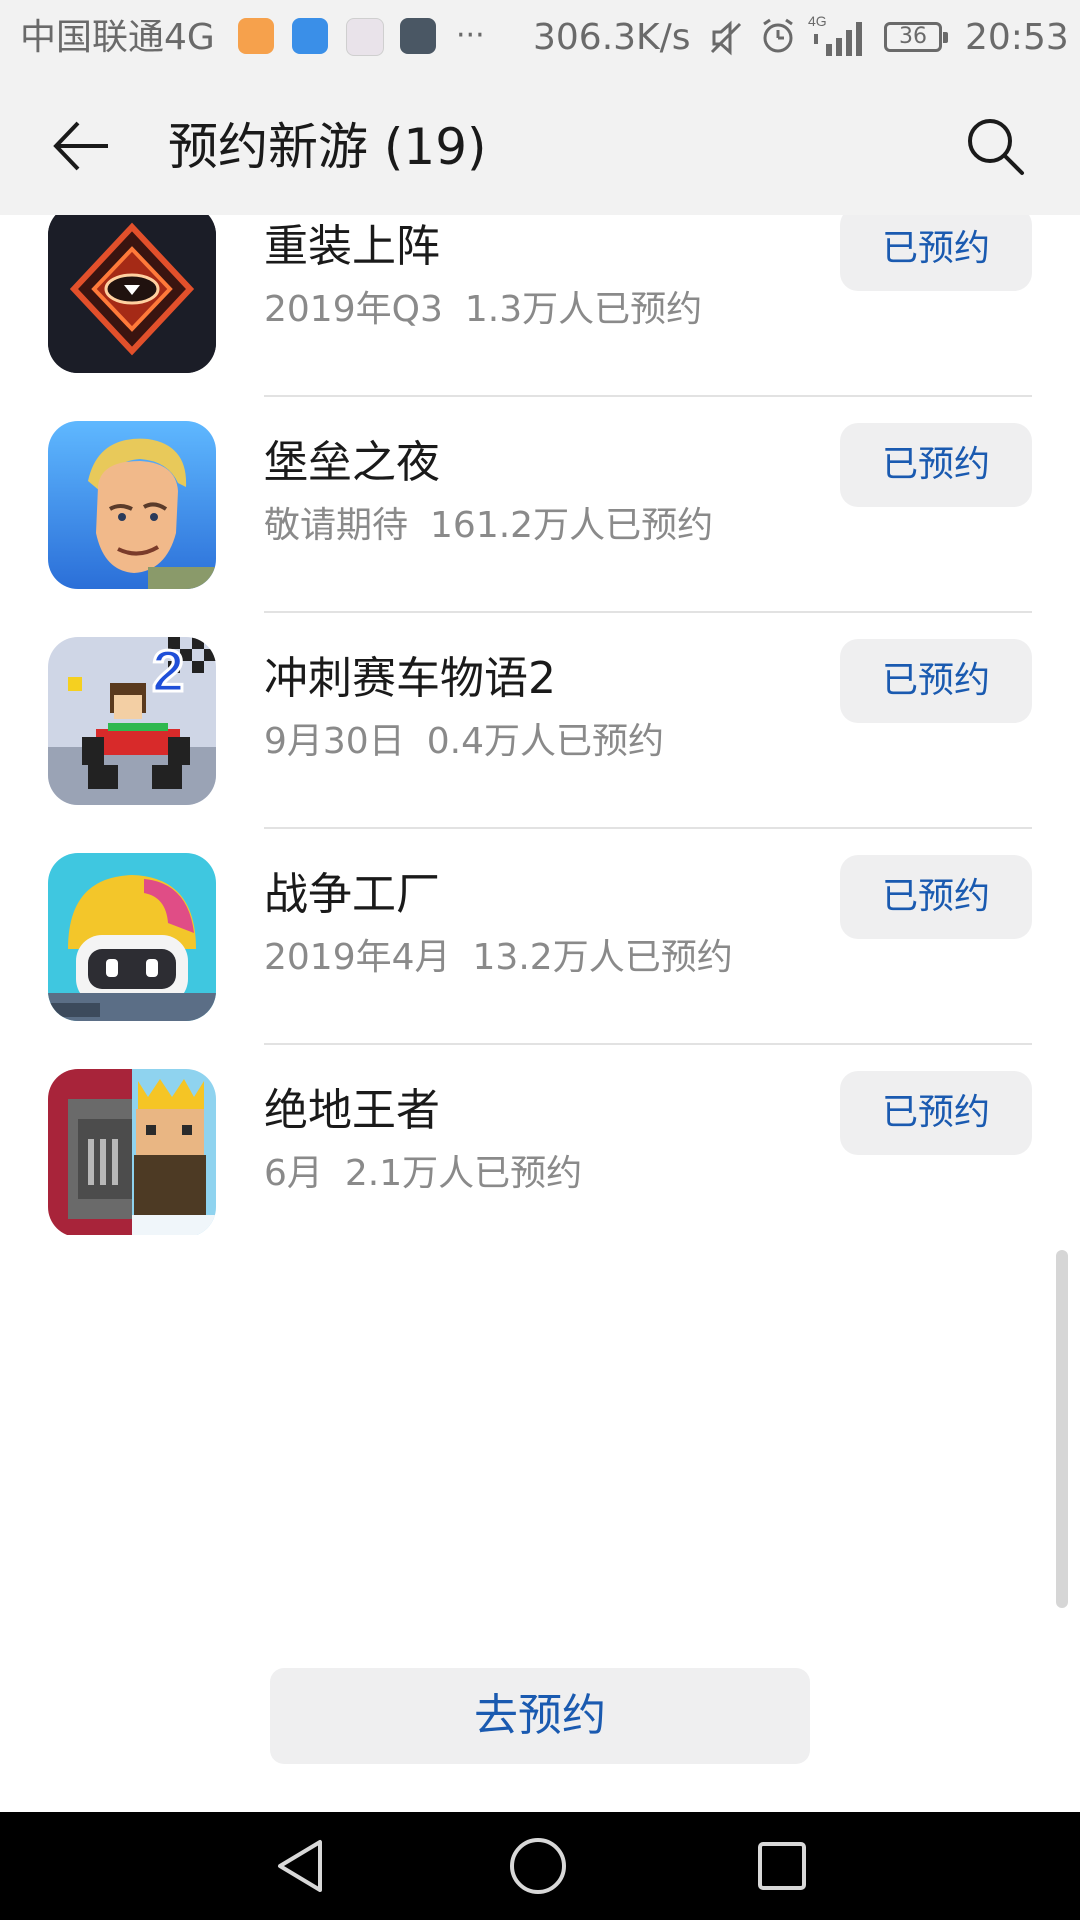  Describe the element at coordinates (612, 37) in the screenshot. I see `net-speed: 306.3K/s` at that location.